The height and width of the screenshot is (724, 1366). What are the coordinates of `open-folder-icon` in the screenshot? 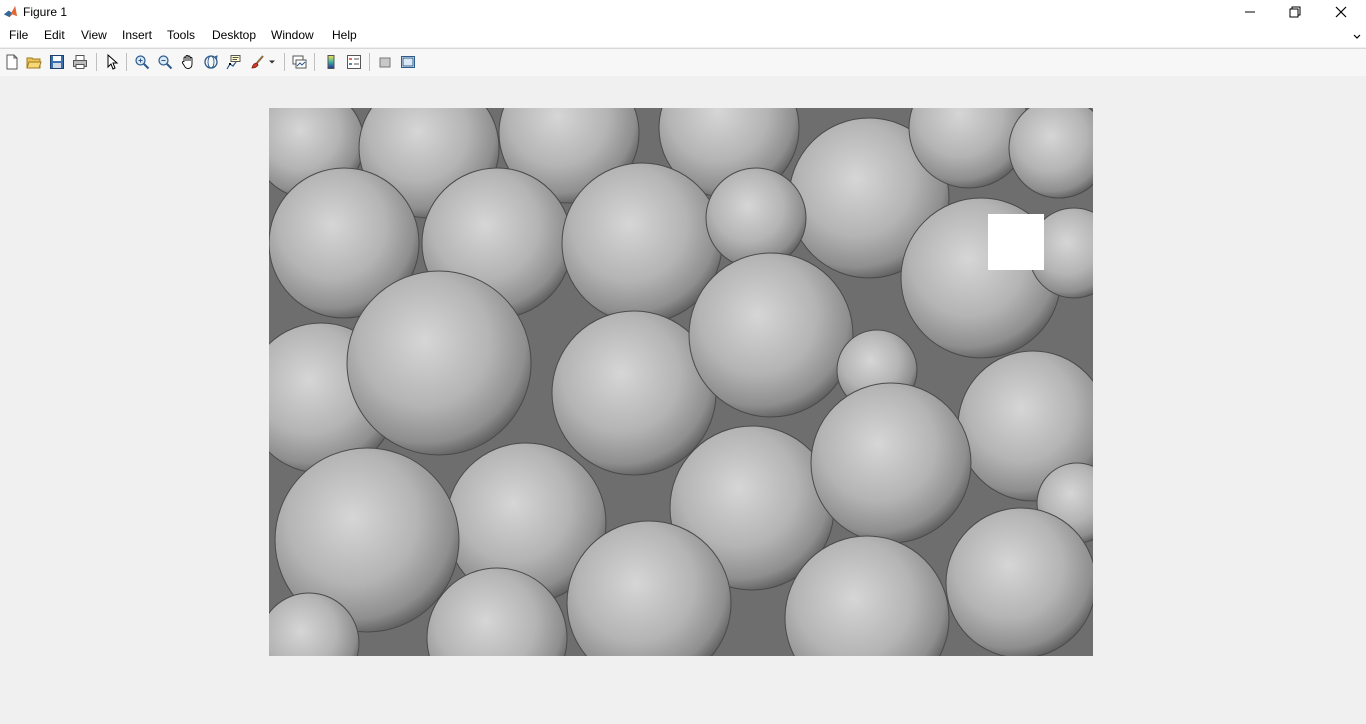 It's located at (34, 63).